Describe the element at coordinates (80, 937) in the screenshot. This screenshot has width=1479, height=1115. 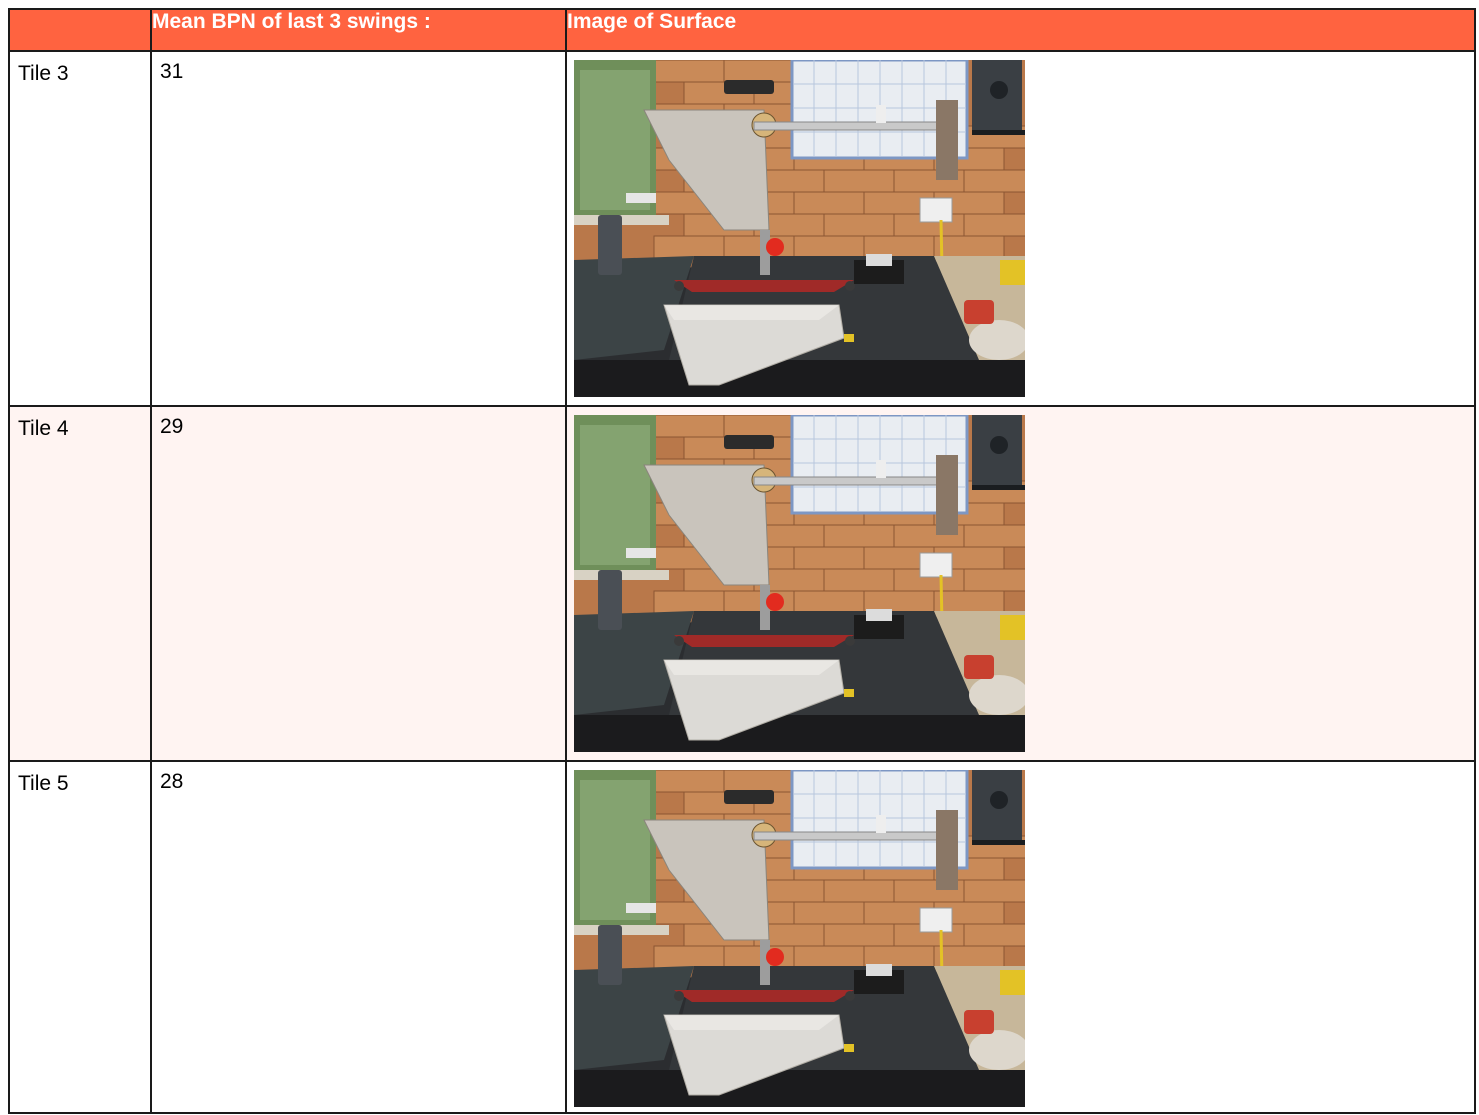
I see `tile-label: Tile 5` at that location.